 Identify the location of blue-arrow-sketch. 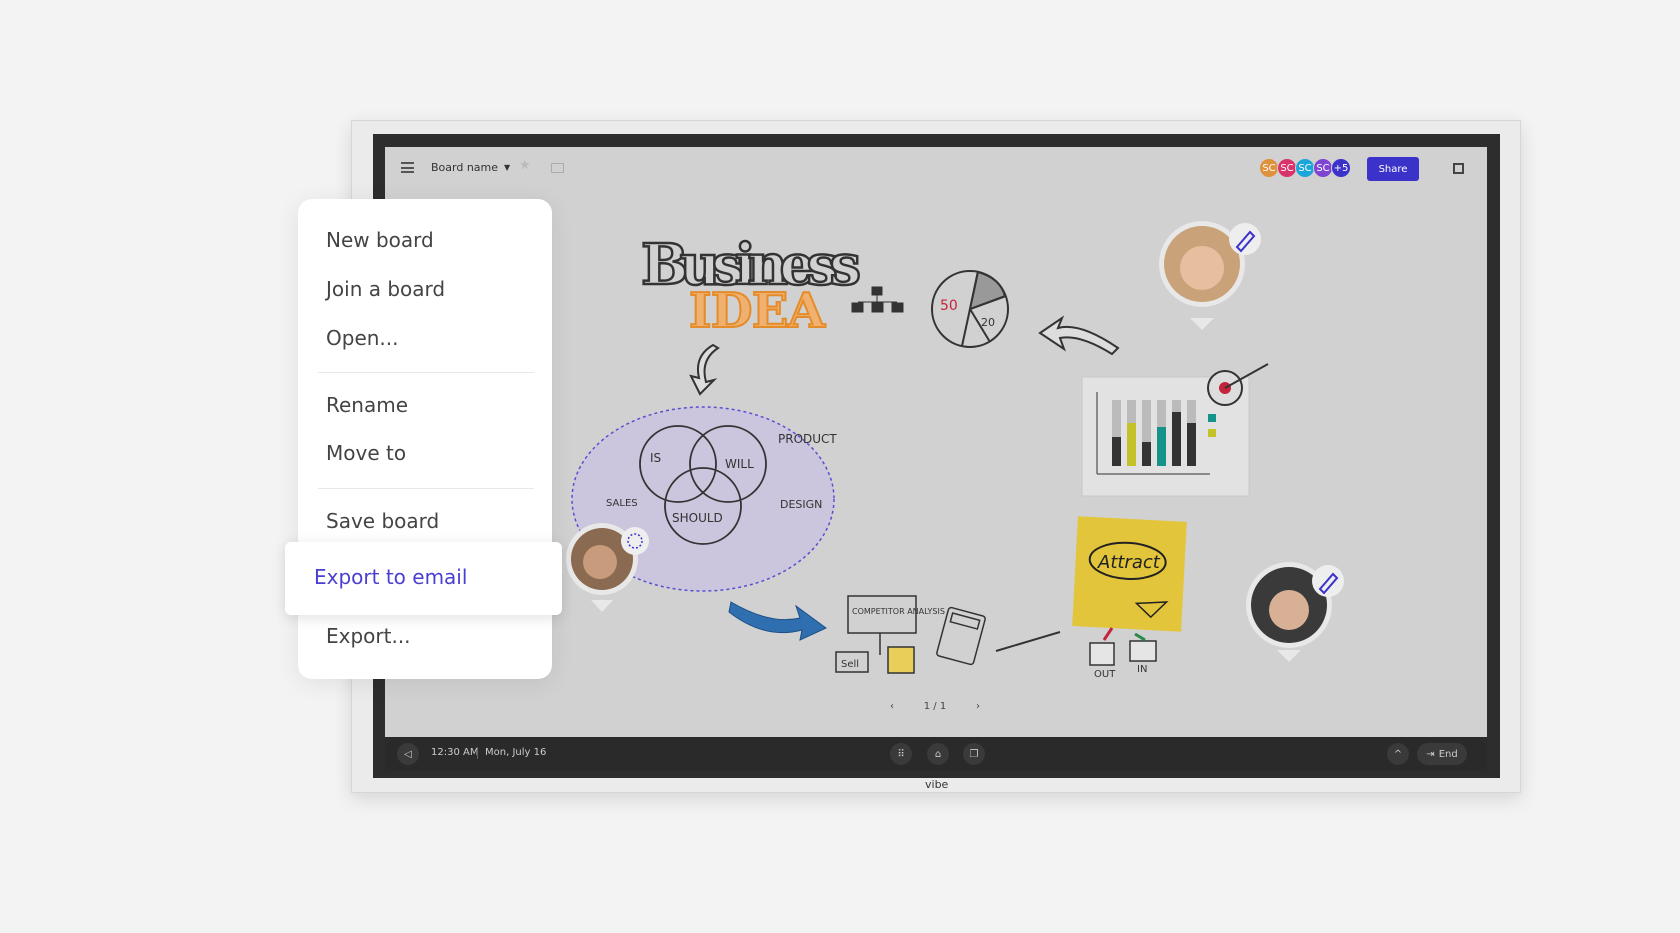
(777, 621).